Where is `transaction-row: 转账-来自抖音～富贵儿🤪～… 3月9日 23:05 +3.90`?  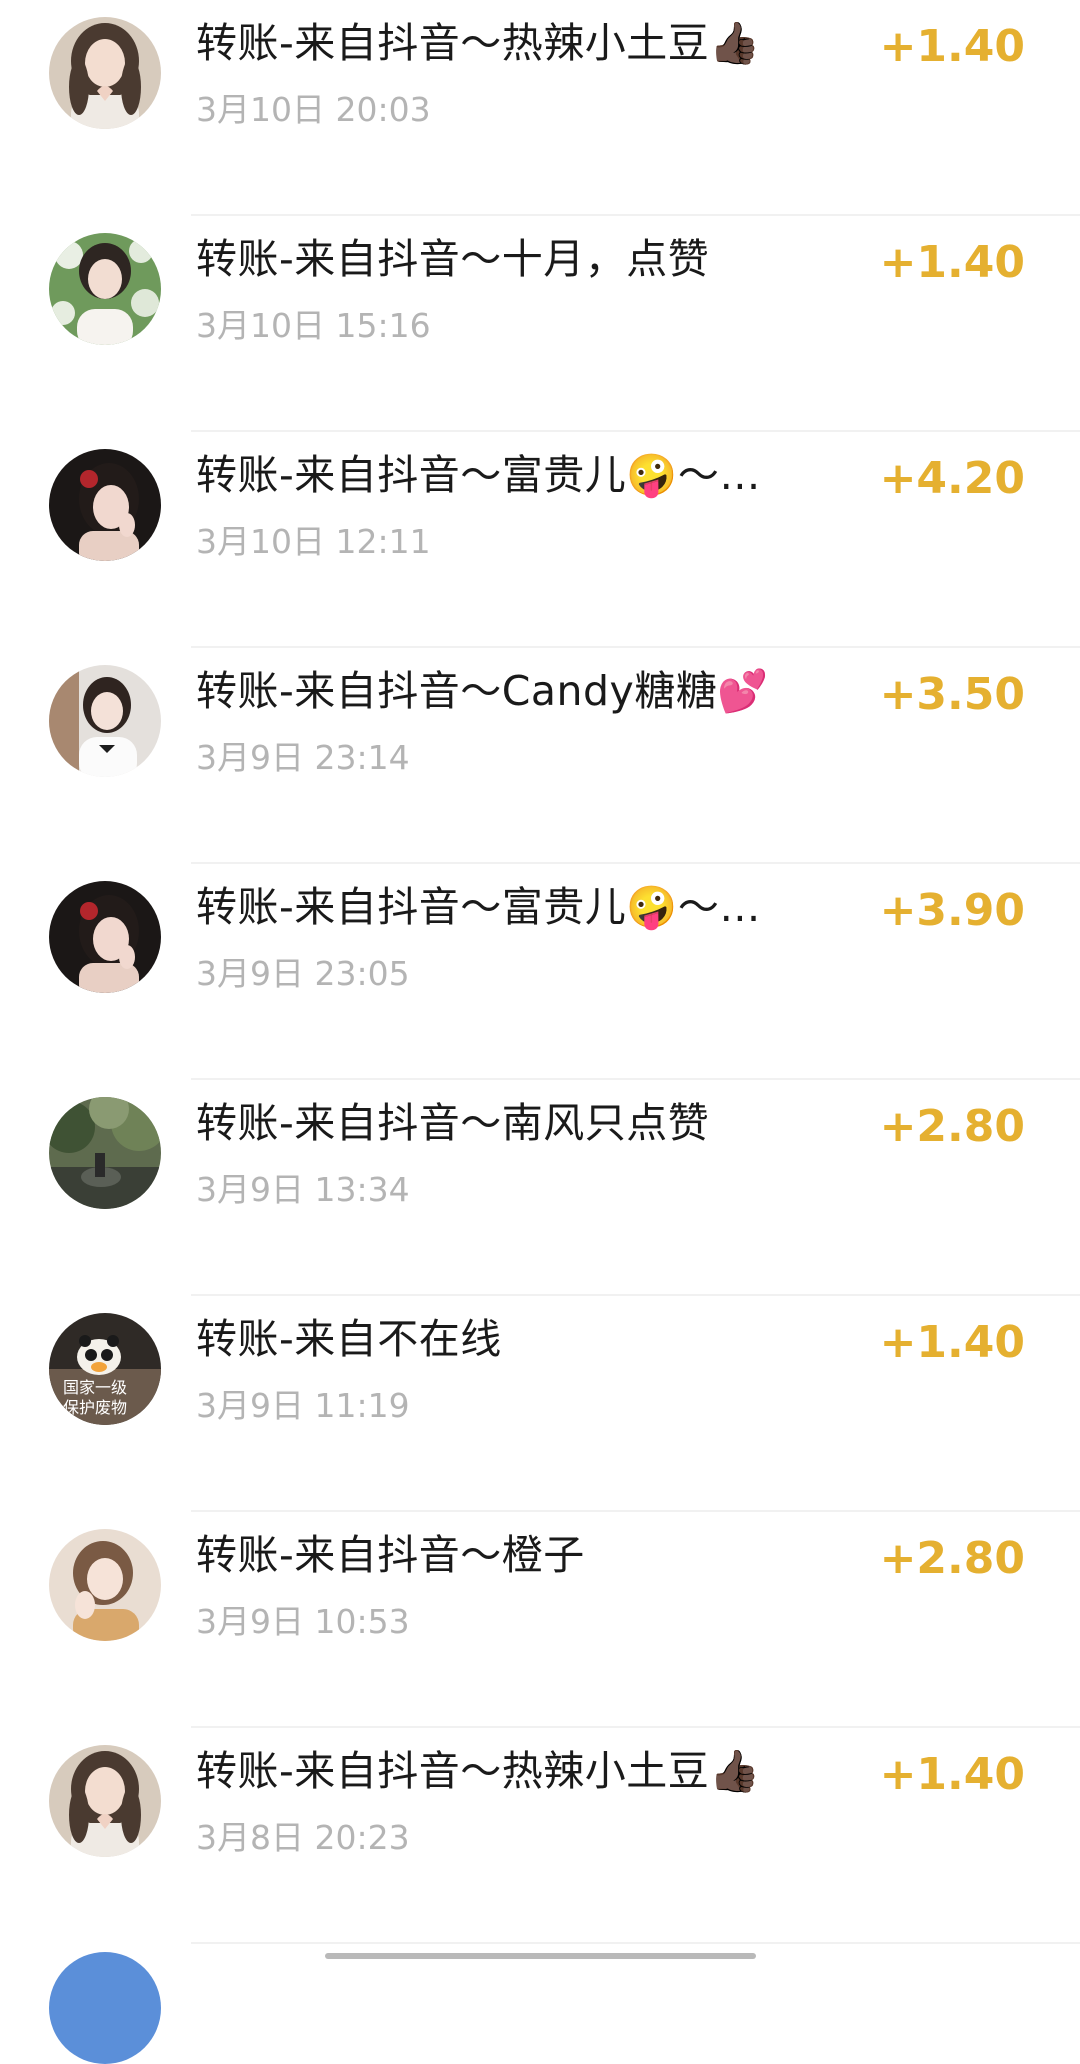
transaction-row: 转账-来自抖音～富贵儿🤪～… 3月9日 23:05 +3.90 is located at coordinates (540, 972).